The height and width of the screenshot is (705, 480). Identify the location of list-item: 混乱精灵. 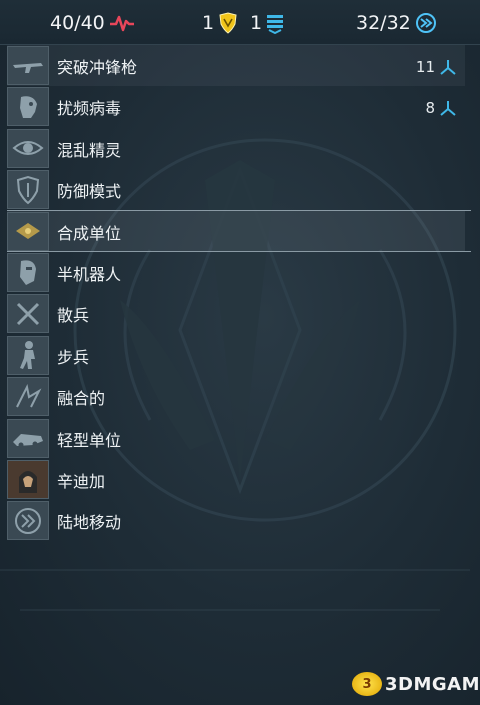
(236, 148).